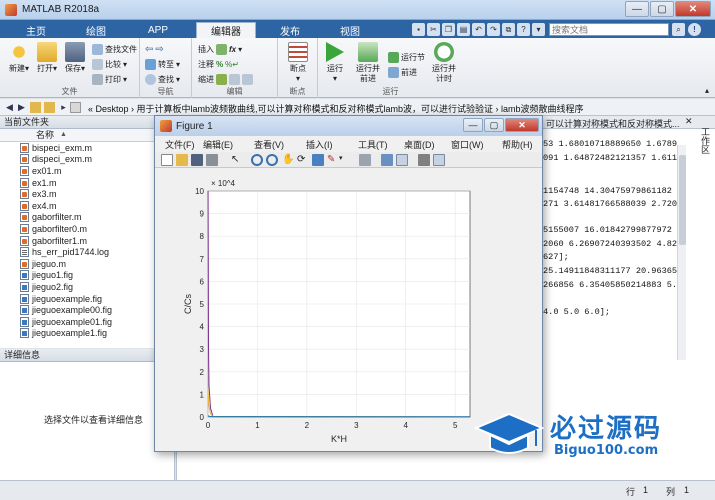 The width and height of the screenshot is (715, 500). Describe the element at coordinates (298, 63) in the screenshot. I see `breakpoints-button: 断点 ▾` at that location.